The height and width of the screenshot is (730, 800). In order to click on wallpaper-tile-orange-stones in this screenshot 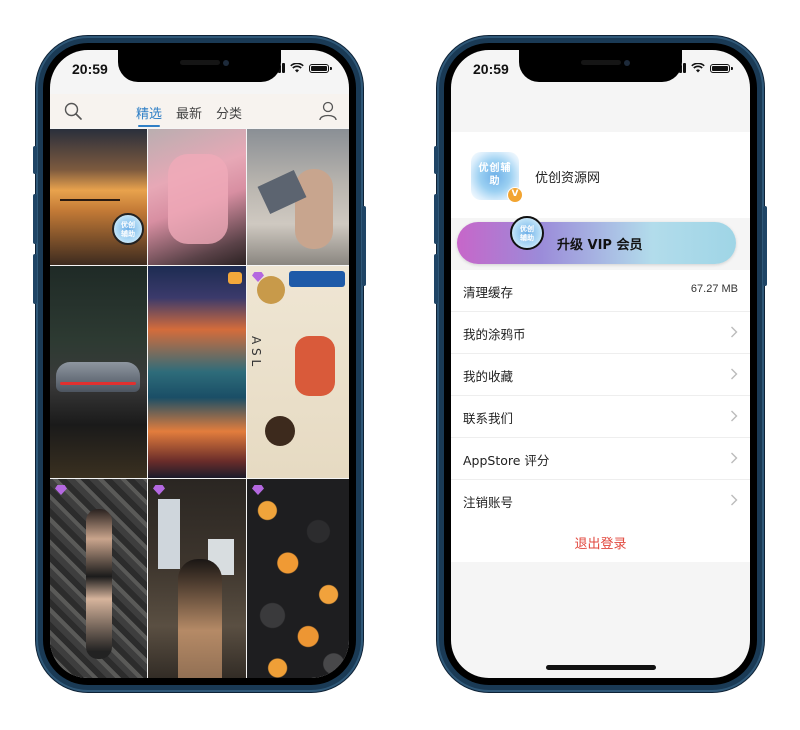, I will do `click(298, 578)`.